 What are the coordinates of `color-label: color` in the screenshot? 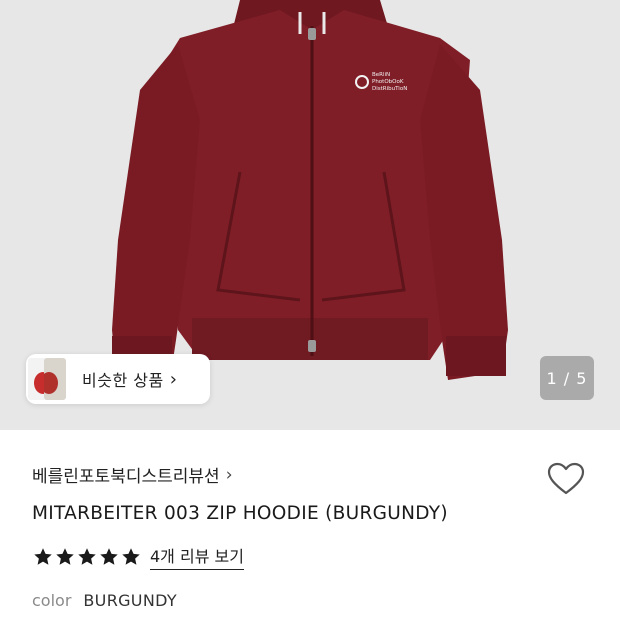 It's located at (52, 600).